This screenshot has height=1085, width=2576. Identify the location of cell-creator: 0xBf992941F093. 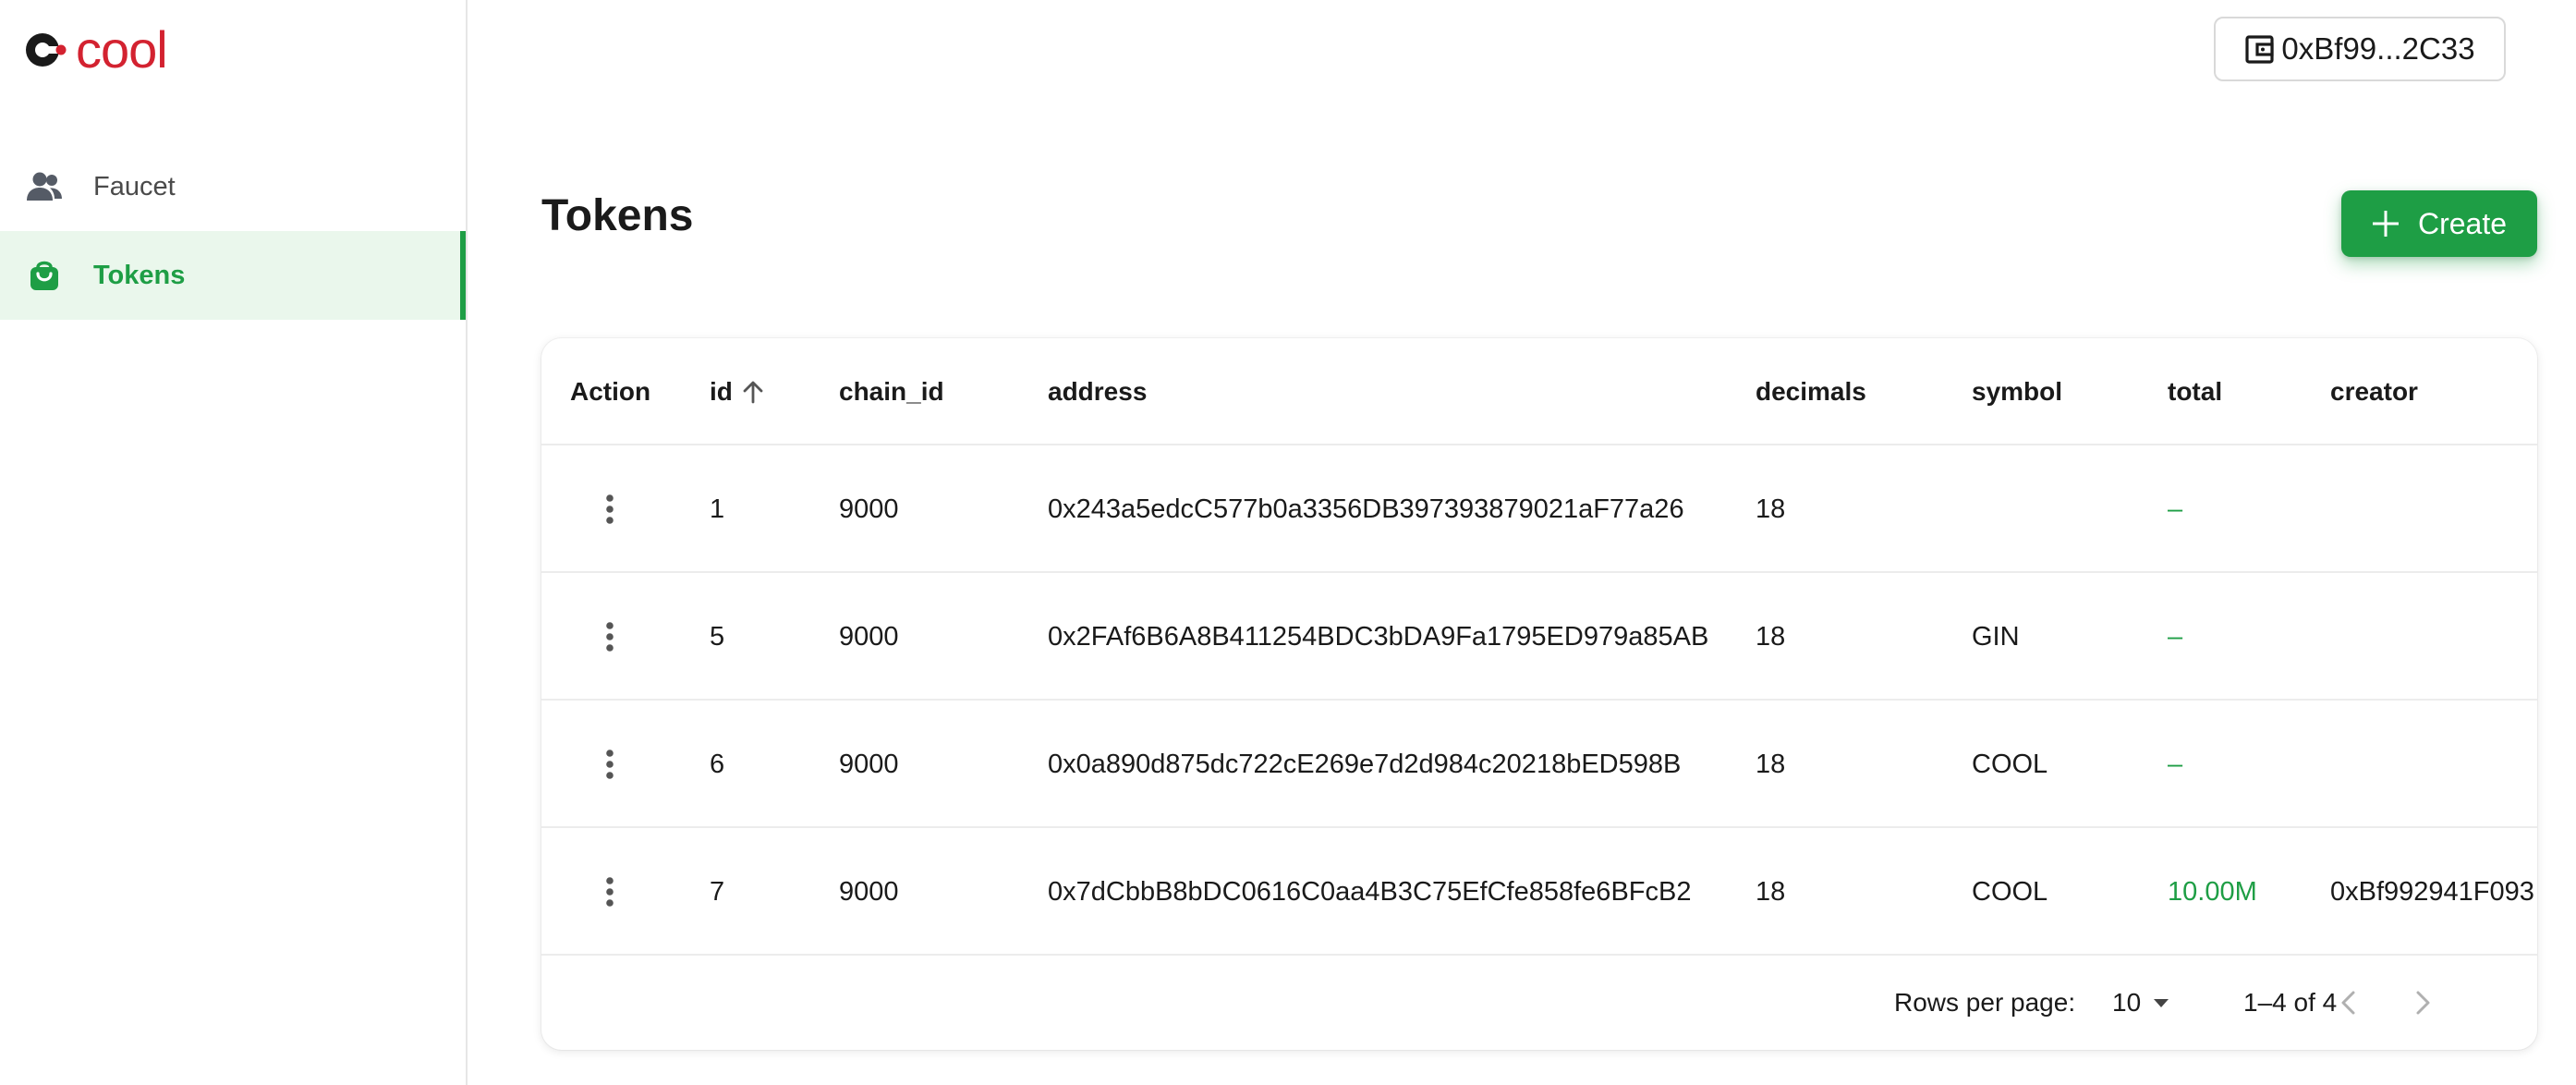
(2432, 892).